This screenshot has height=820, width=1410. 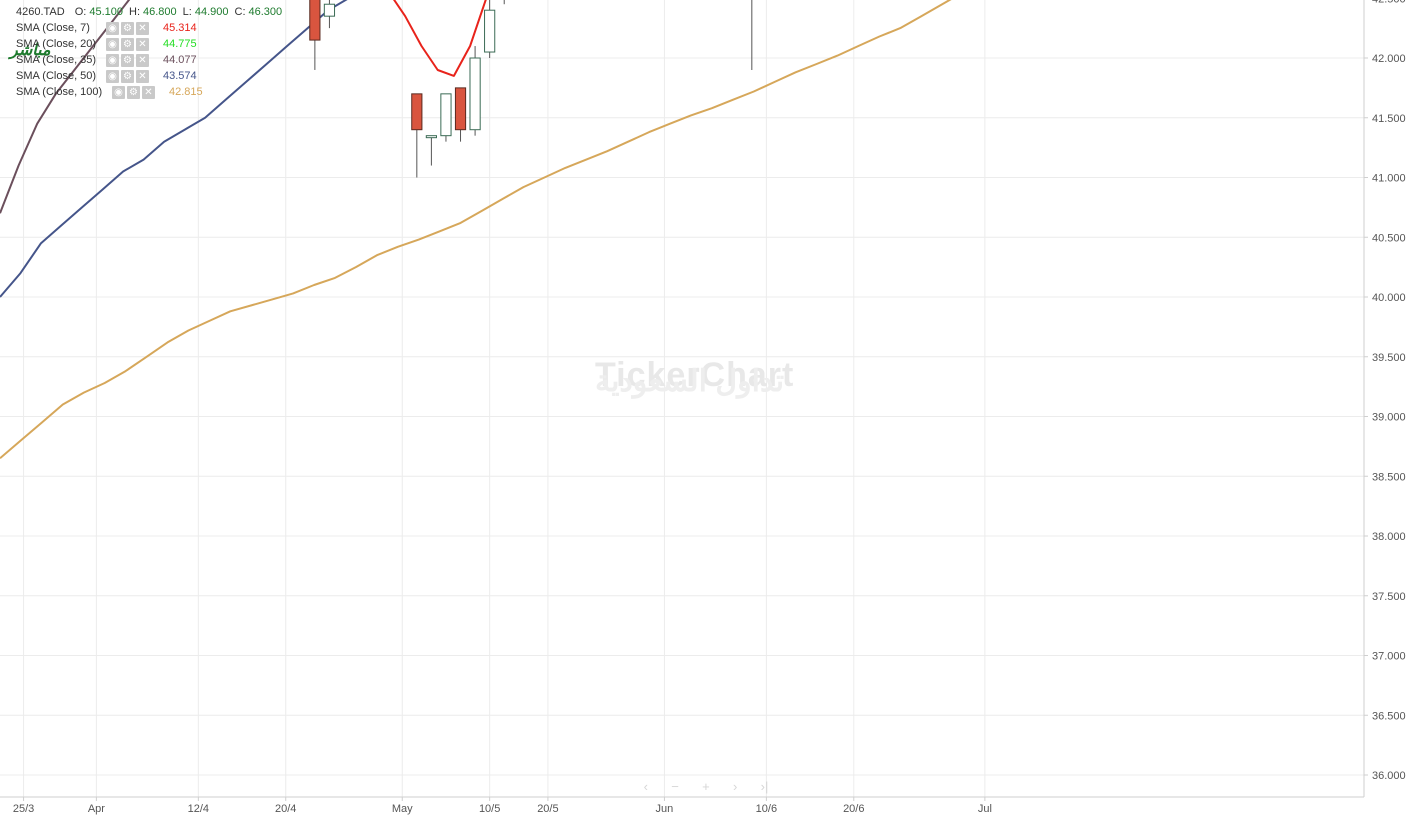 I want to click on indicator-row: SMA (Close, 100) ◉ ⚙ ✕ 42.815, so click(x=152, y=92).